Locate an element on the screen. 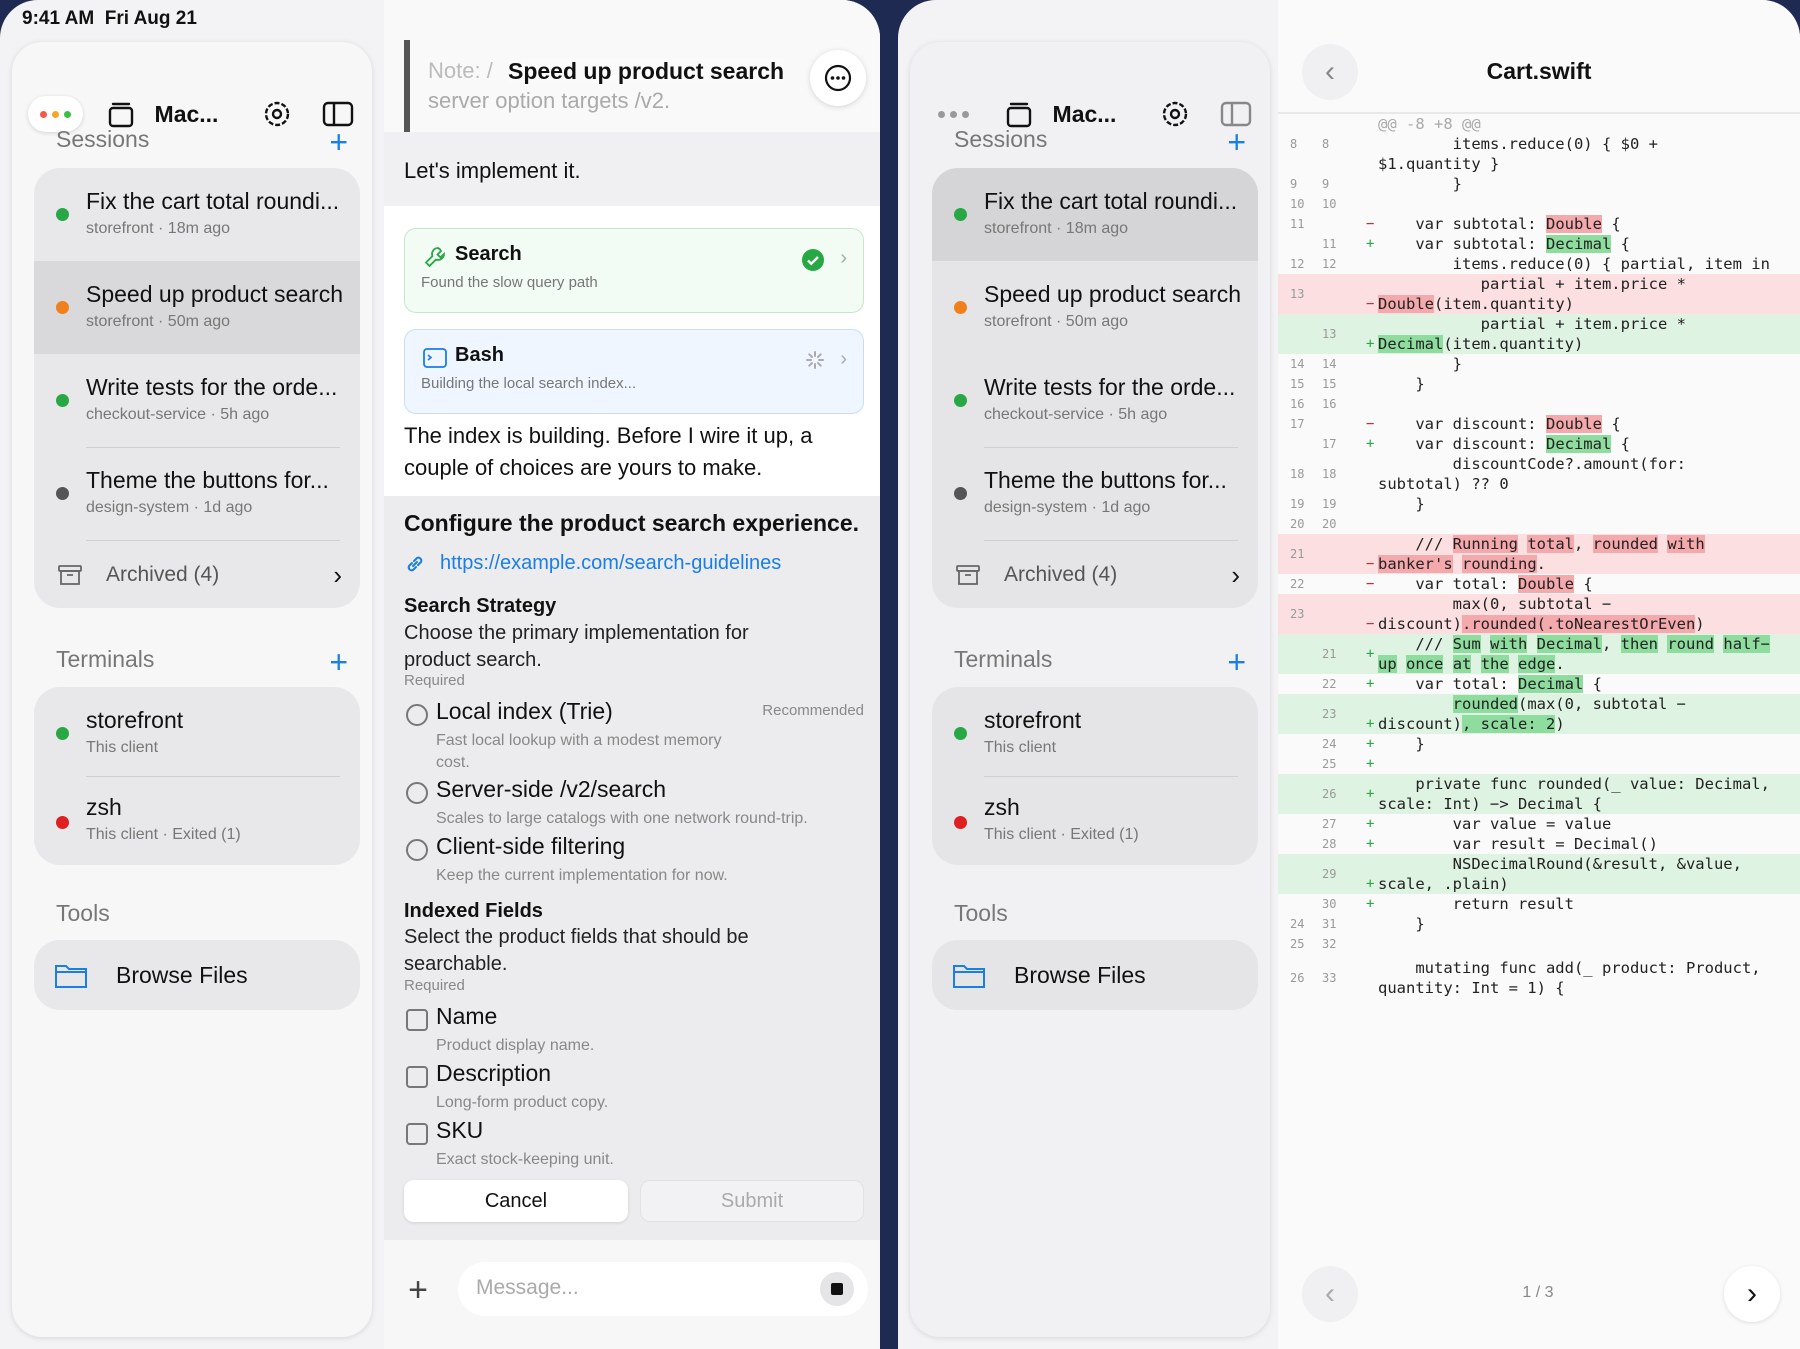 Image resolution: width=1800 pixels, height=1349 pixels. ellipsis-icon is located at coordinates (838, 78).